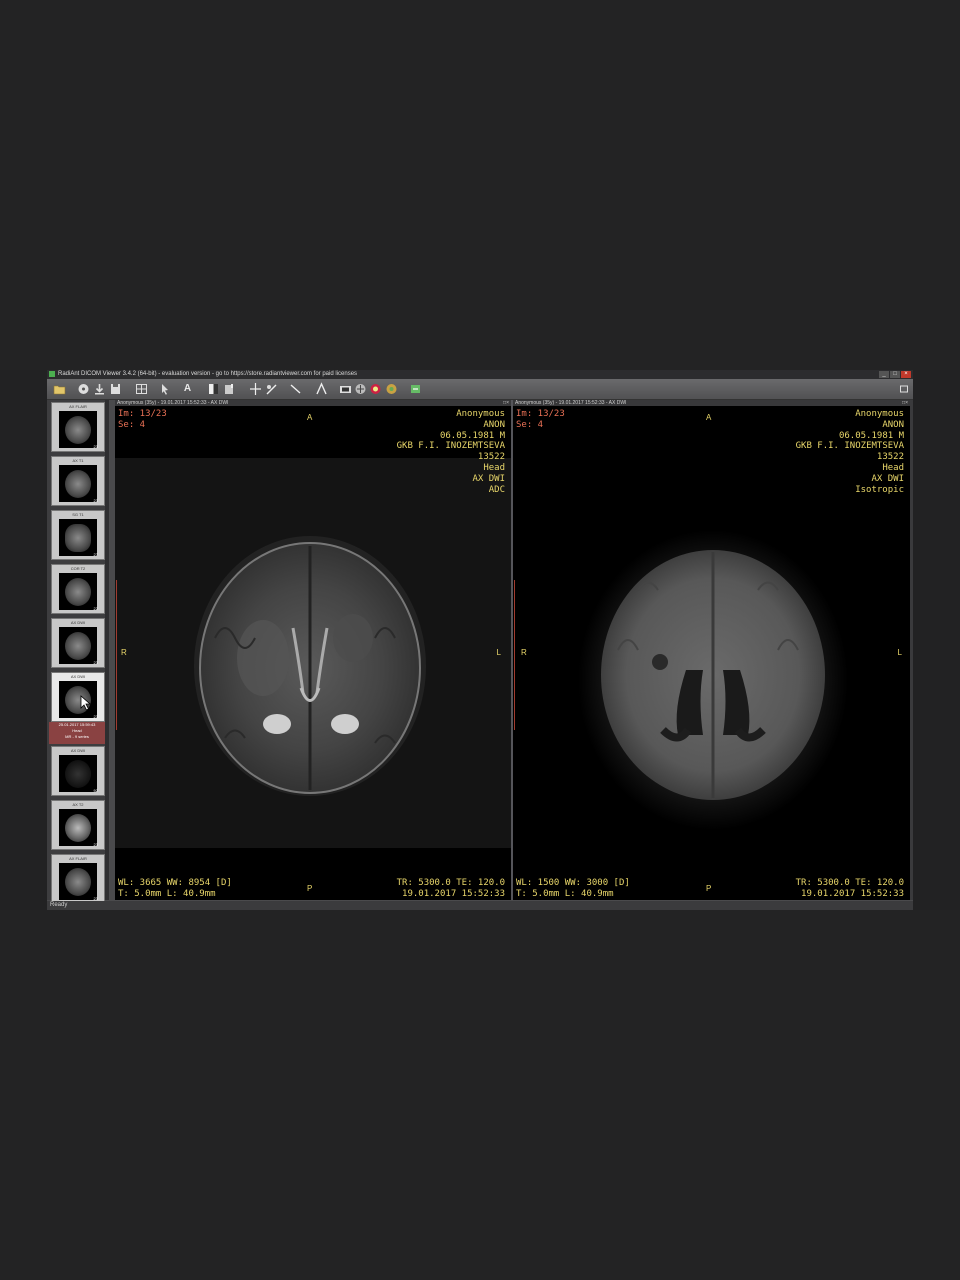 This screenshot has height=1280, width=960. Describe the element at coordinates (295, 389) in the screenshot. I see `angle-icon` at that location.